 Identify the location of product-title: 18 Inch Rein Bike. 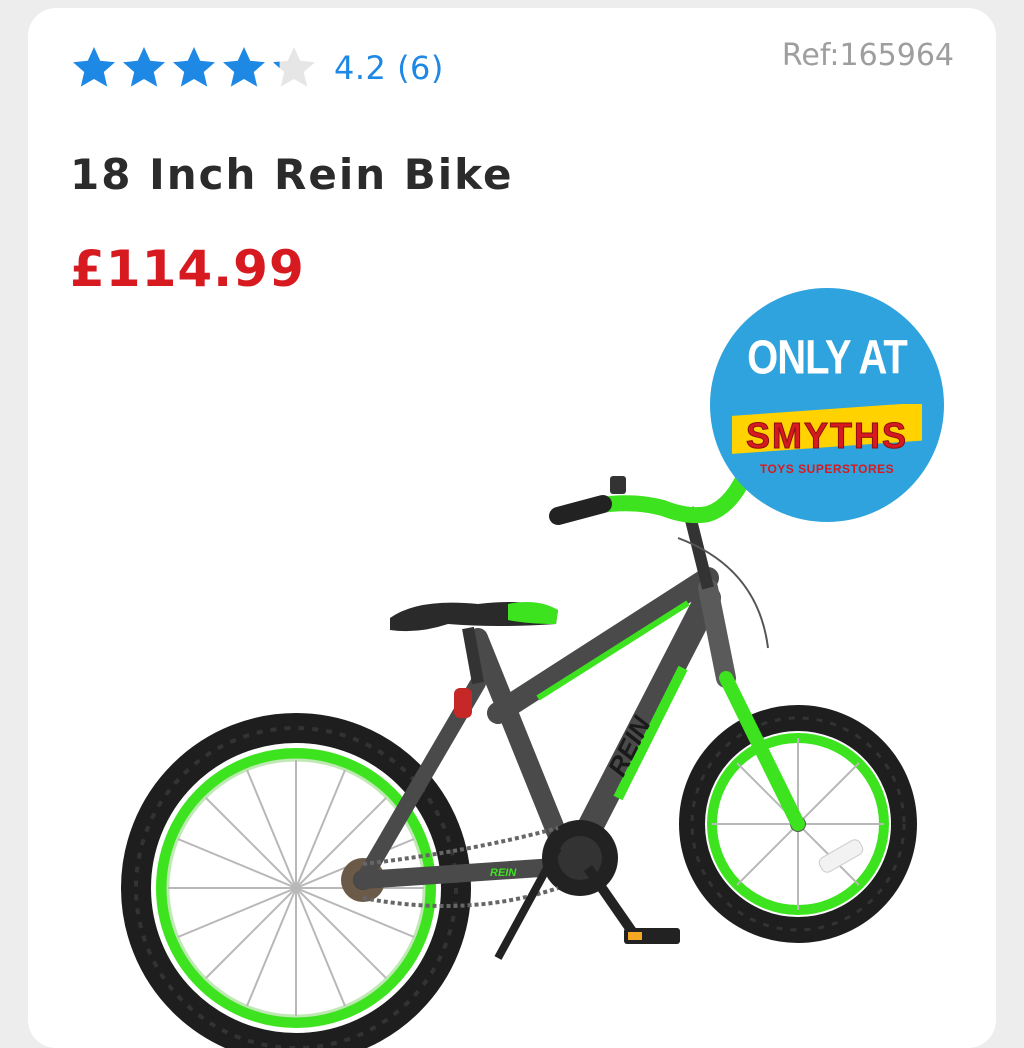
(292, 174).